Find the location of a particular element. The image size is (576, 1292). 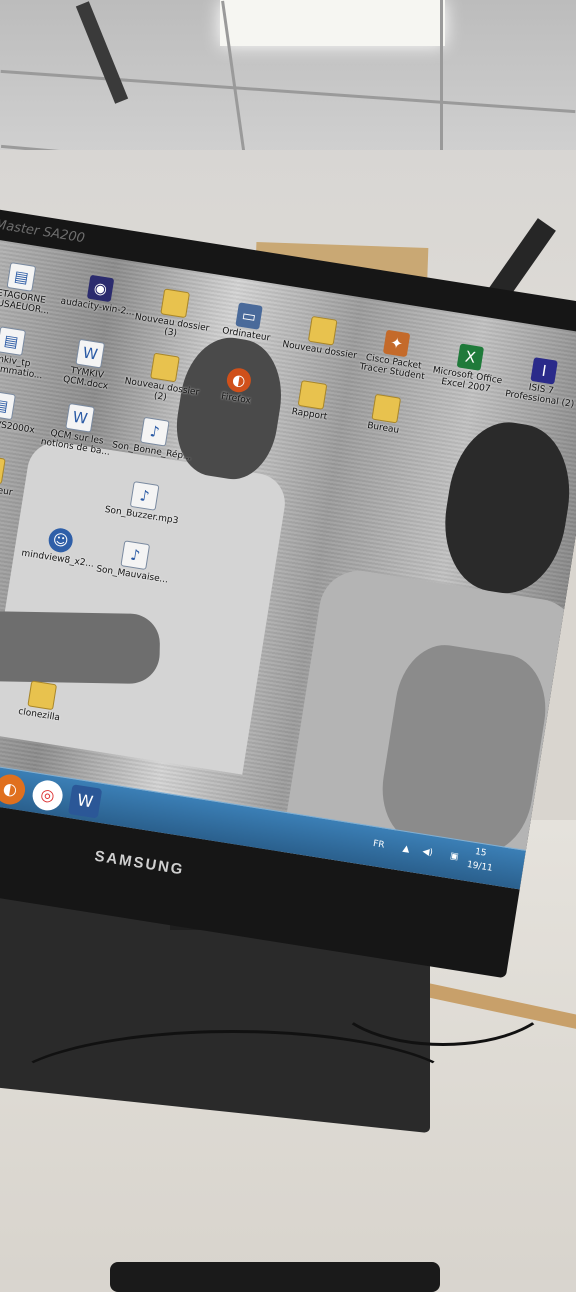

desktop-icon: Nouveau dossier (3) is located at coordinates (173, 314).